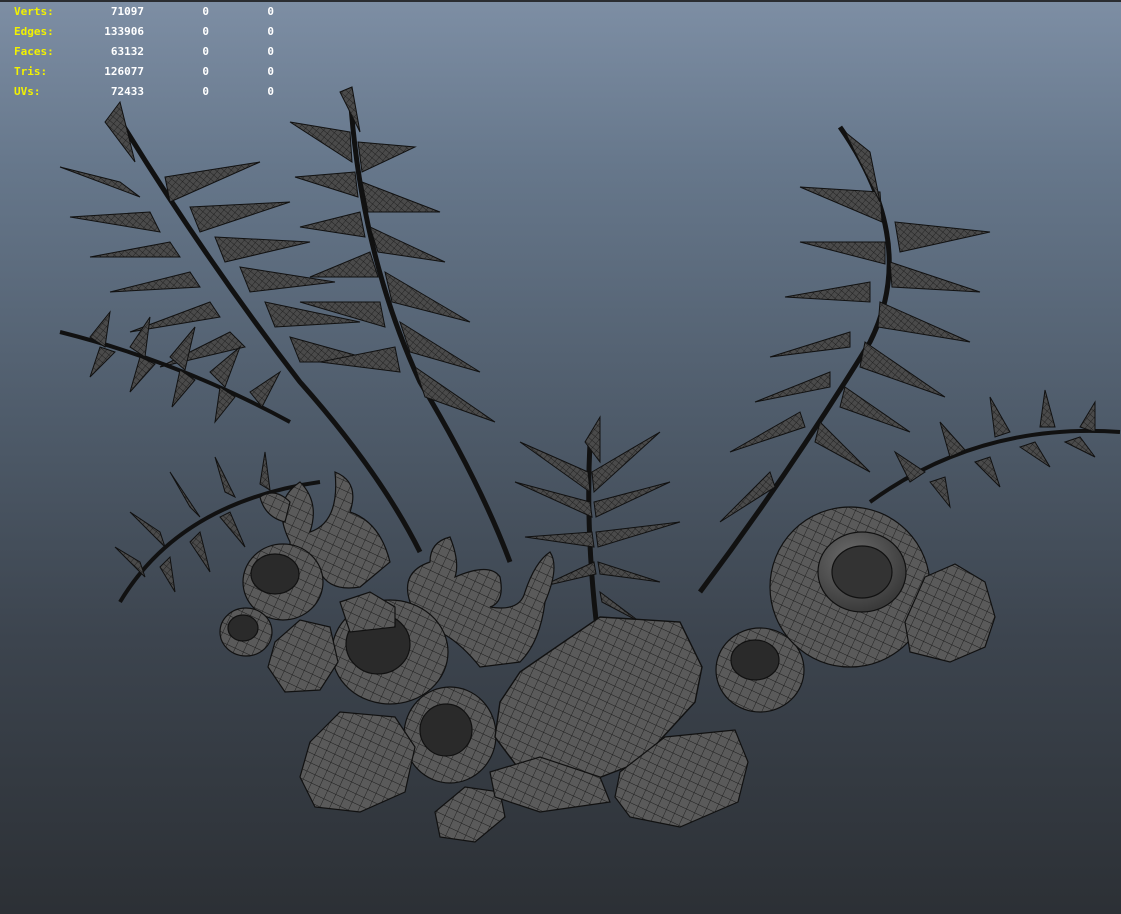 The width and height of the screenshot is (1121, 914). What do you see at coordinates (450, 735) in the screenshot?
I see `pot-lower-center` at bounding box center [450, 735].